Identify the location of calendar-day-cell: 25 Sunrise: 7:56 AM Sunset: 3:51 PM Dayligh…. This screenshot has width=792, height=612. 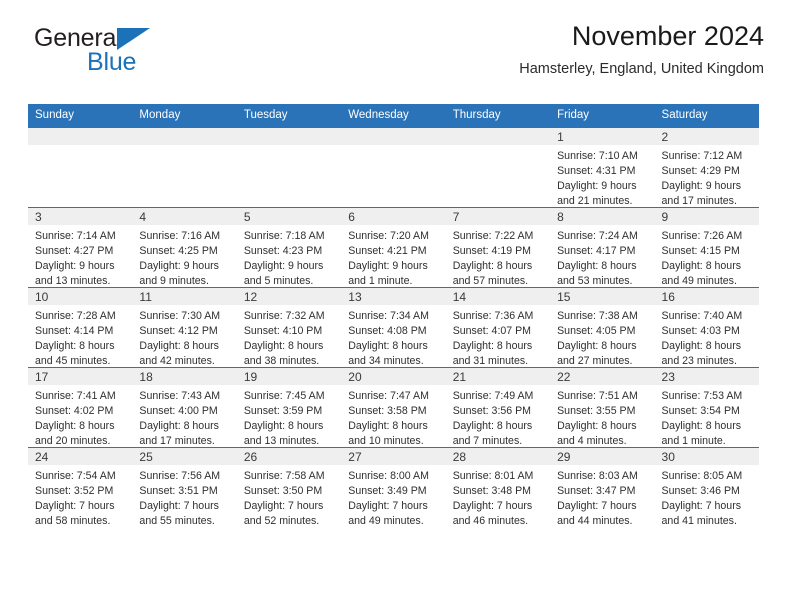
(184, 486).